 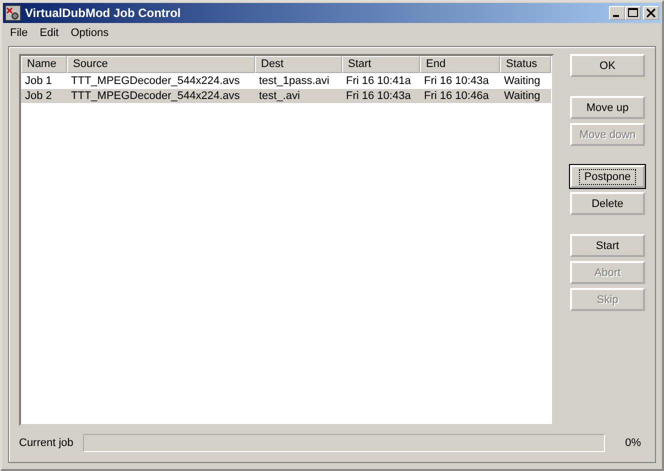 I want to click on dialog-button: OK, so click(x=607, y=65).